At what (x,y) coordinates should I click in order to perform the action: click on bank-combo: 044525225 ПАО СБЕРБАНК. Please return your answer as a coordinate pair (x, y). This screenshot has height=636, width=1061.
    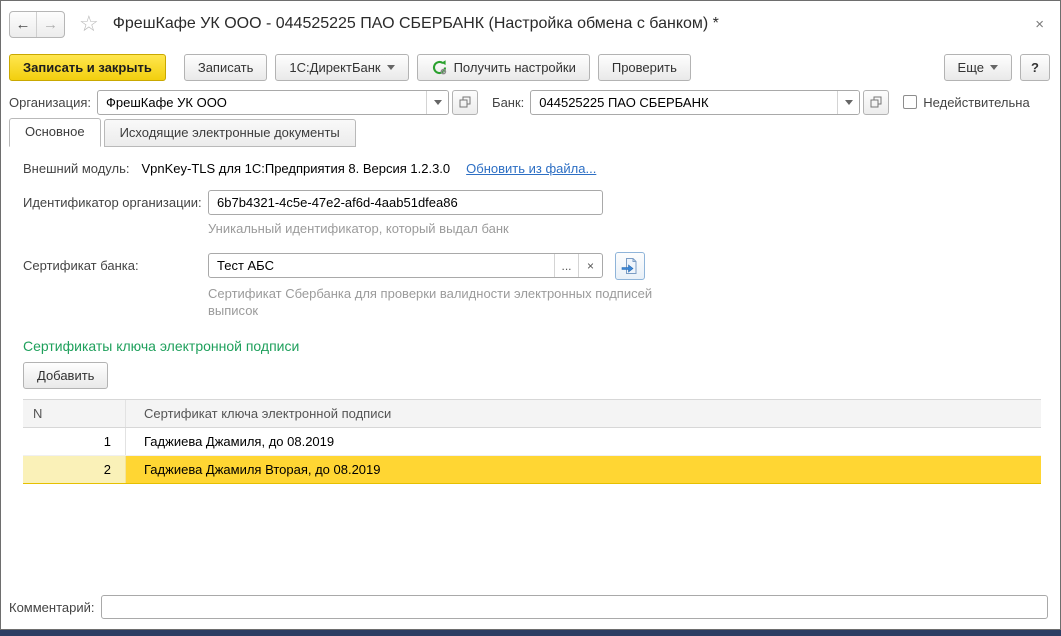
    Looking at the image, I should click on (695, 102).